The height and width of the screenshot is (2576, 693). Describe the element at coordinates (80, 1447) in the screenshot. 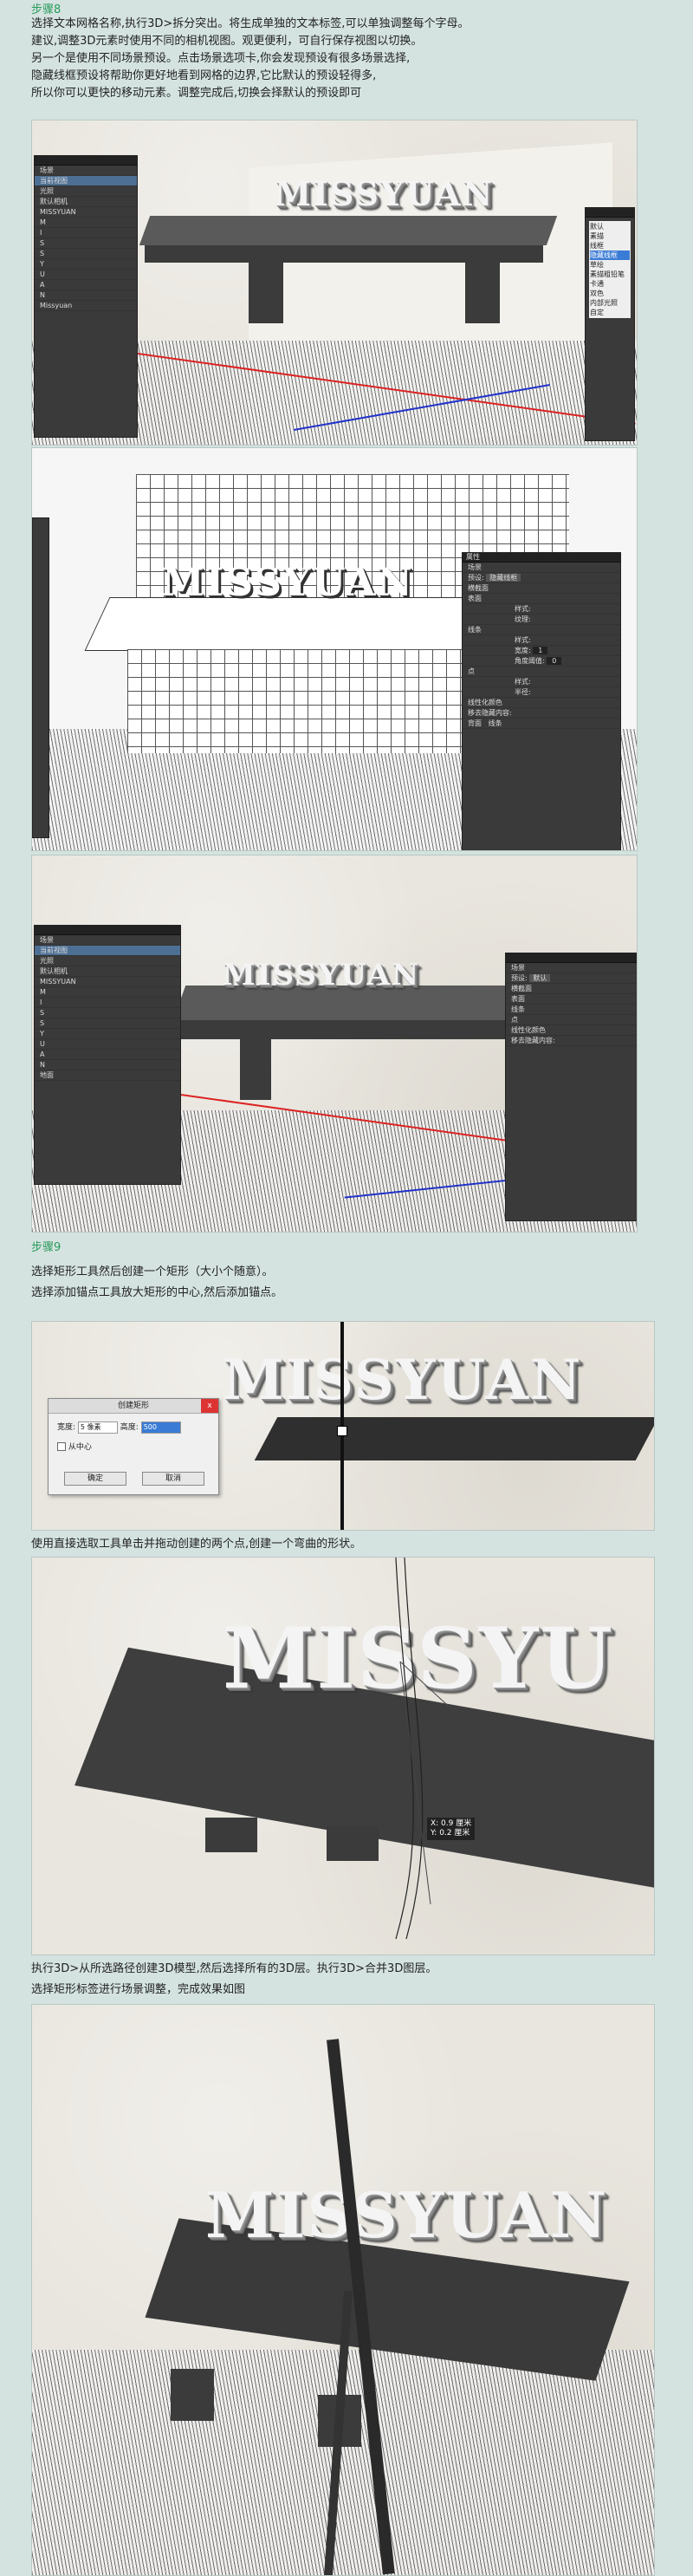

I see `from-center-label: 从中心` at that location.